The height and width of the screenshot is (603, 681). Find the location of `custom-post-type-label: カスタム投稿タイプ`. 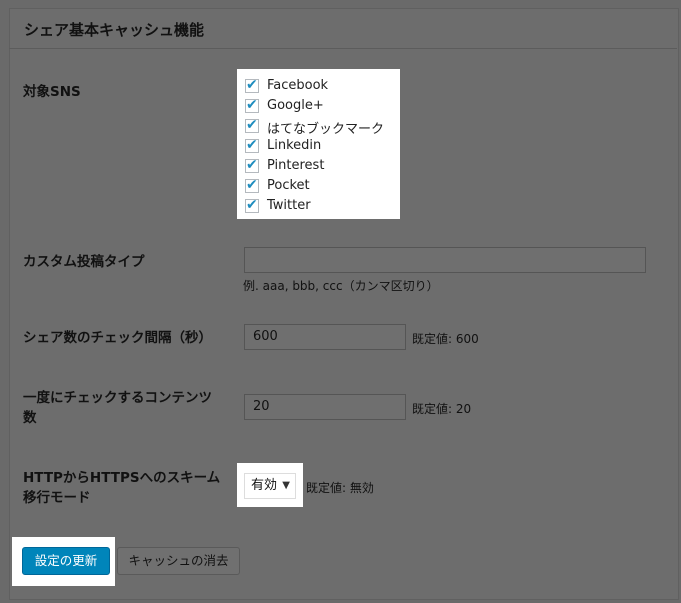

custom-post-type-label: カスタム投稿タイプ is located at coordinates (84, 262).